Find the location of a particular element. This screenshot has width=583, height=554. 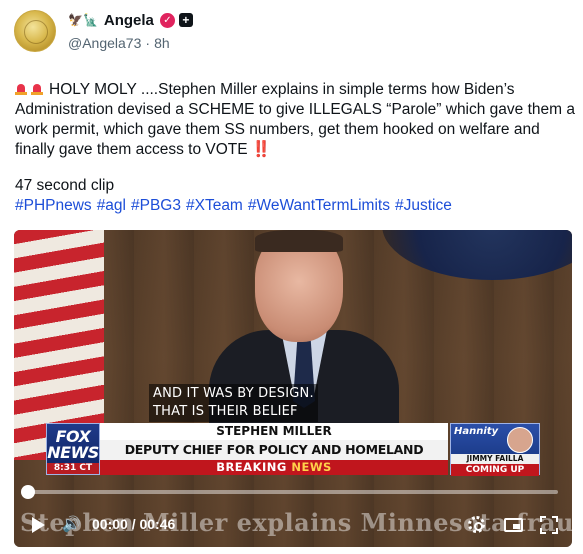

chyron-name: STEPHEN MILLER is located at coordinates (274, 431).